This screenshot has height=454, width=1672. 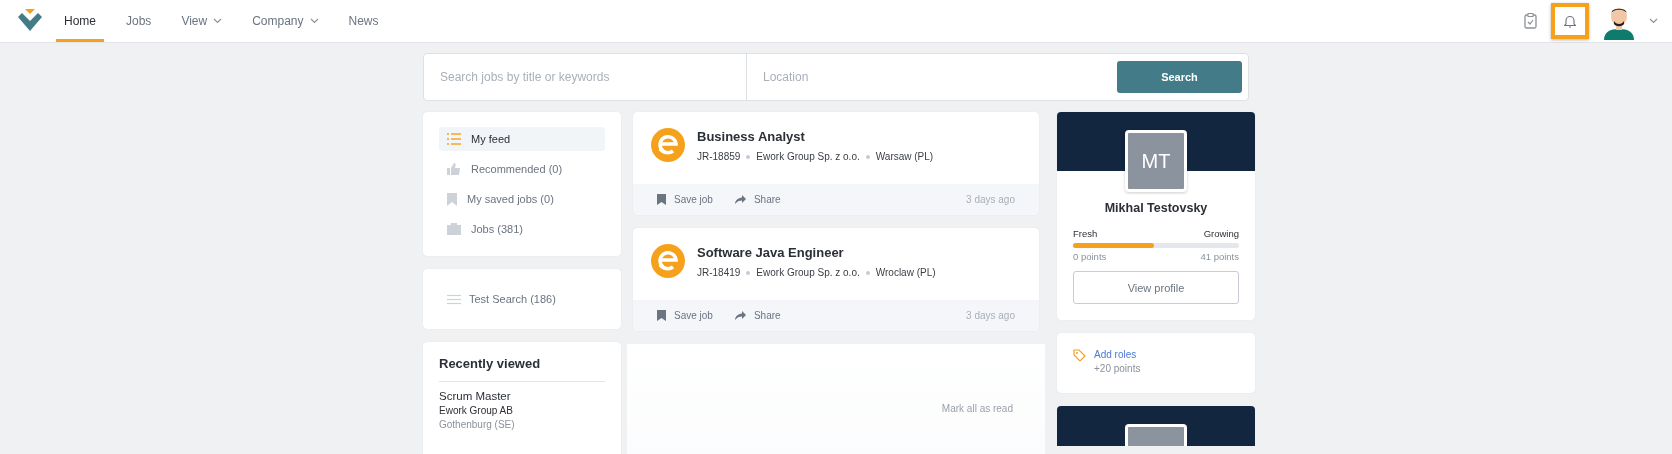 I want to click on feed-menu-item: My feed, so click(x=522, y=139).